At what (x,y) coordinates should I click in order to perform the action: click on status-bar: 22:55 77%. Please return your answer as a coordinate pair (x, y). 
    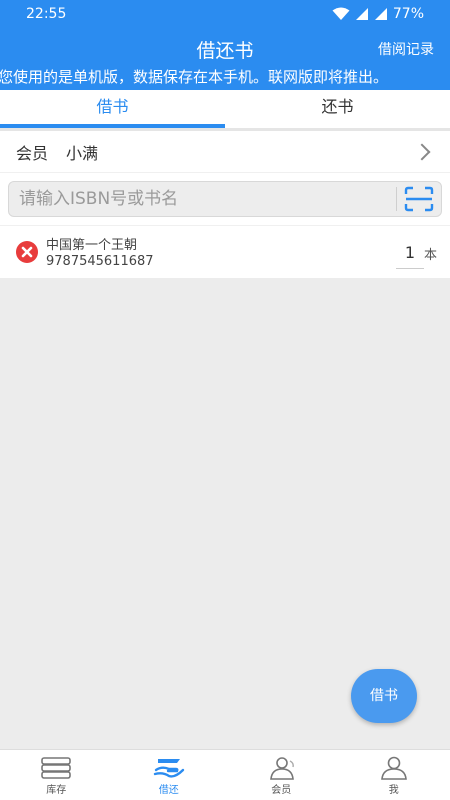
    Looking at the image, I should click on (225, 14).